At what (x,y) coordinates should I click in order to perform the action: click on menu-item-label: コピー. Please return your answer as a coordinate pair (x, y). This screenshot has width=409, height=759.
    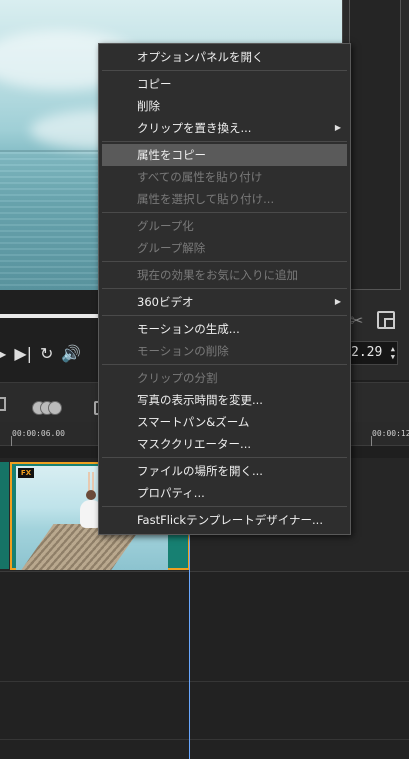
    Looking at the image, I should click on (154, 84).